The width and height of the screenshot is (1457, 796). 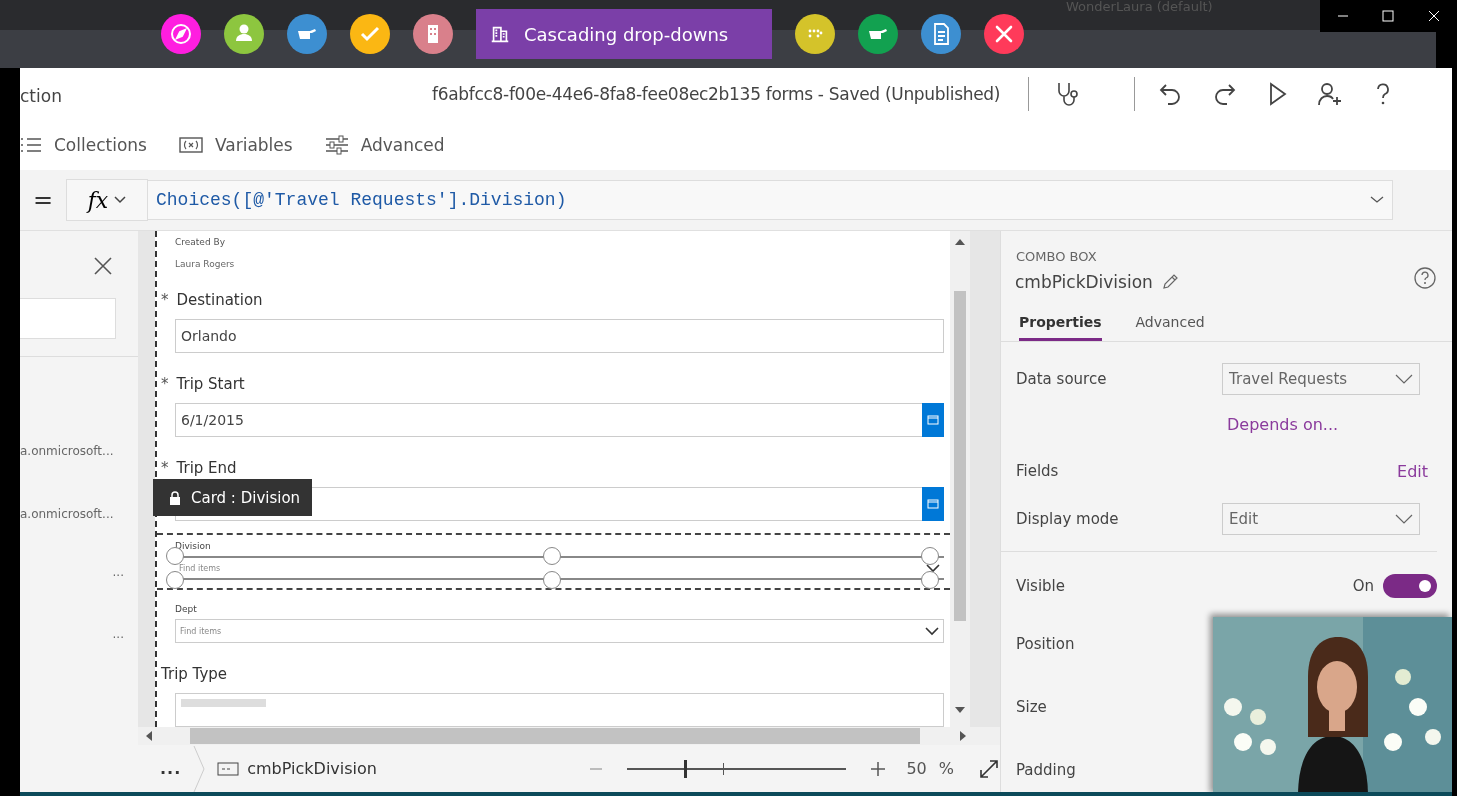 I want to click on field-label: Trip Start, so click(x=210, y=384).